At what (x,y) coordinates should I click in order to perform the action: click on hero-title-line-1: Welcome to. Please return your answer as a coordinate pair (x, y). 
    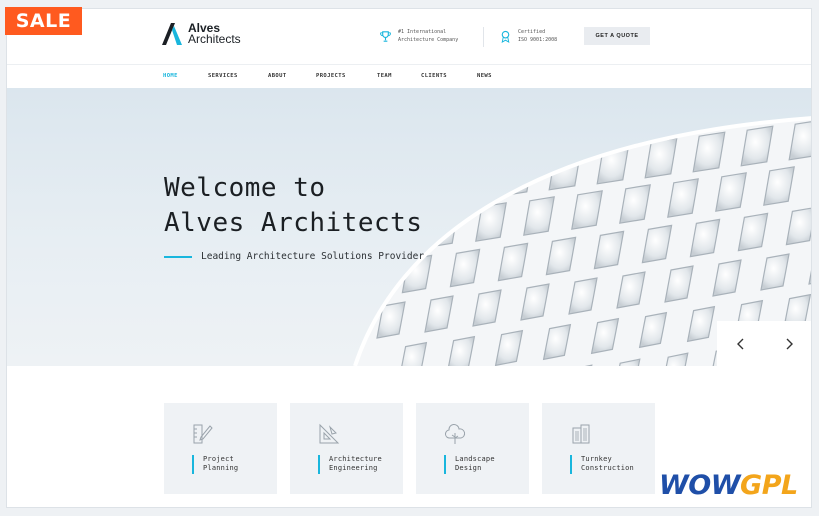
    Looking at the image, I should click on (245, 188).